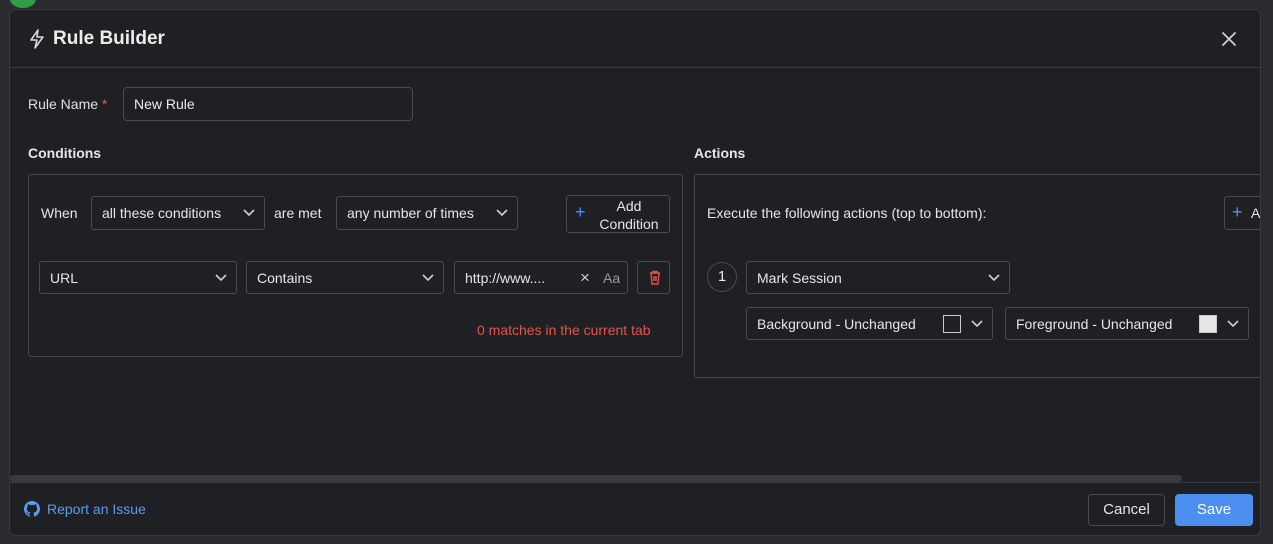  I want to click on modal-footer: Report an Issue Cancel Save, so click(635, 508).